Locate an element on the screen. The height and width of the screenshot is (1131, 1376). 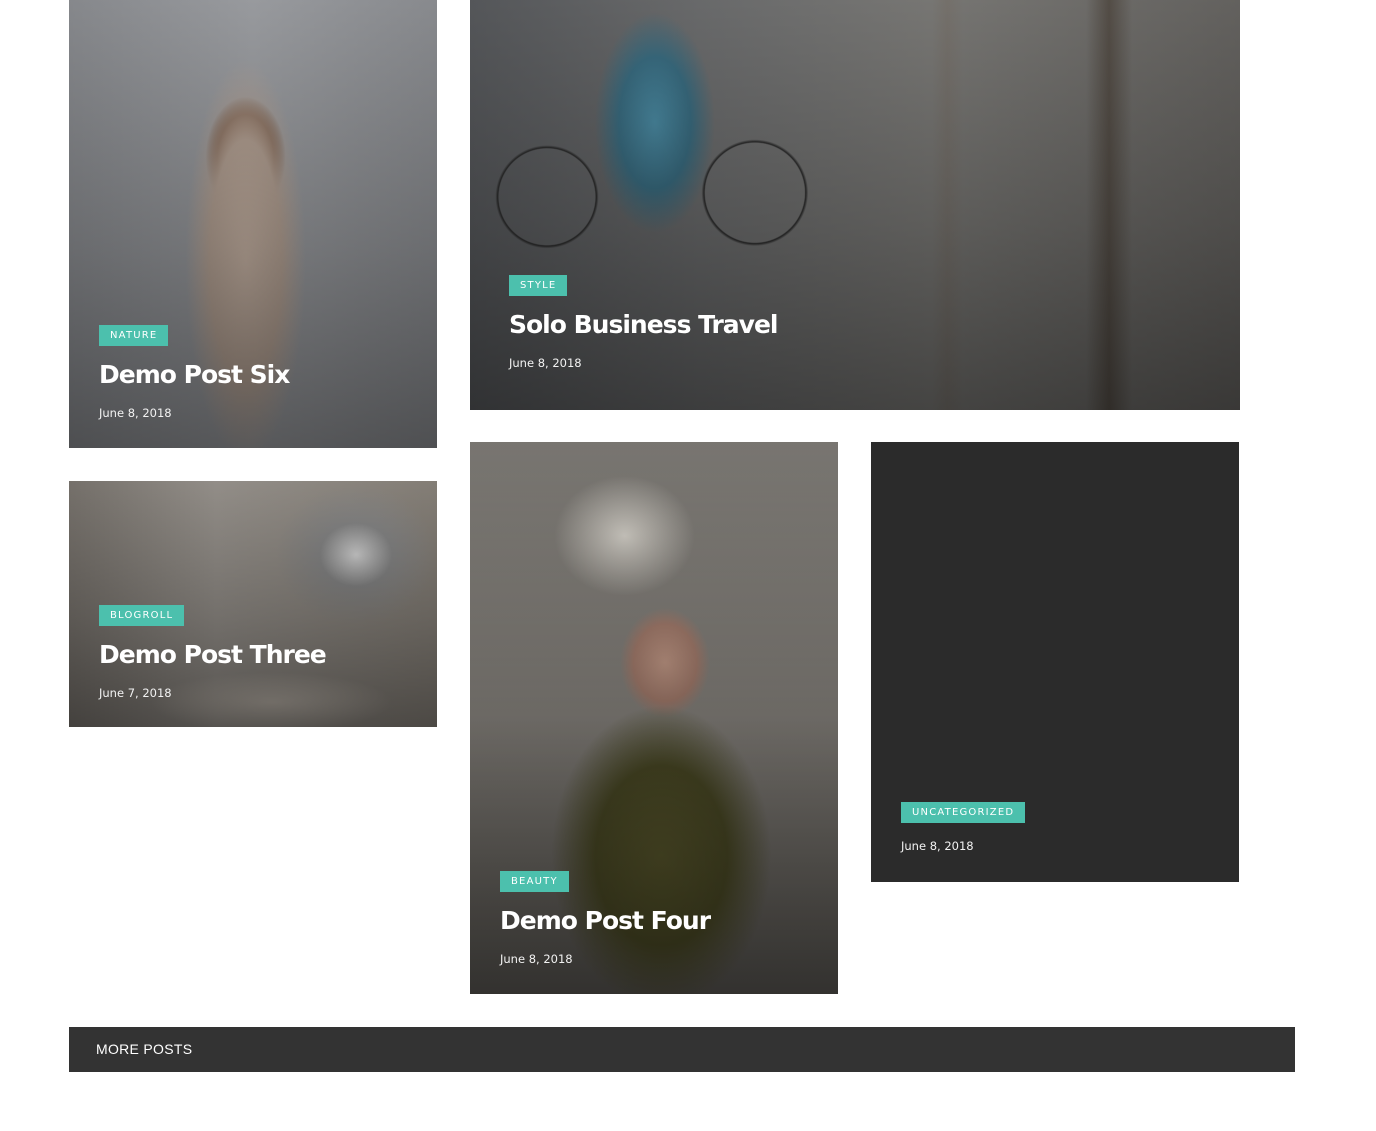
post-meta: UNCATEGORIZED June 8, 2018 is located at coordinates (963, 827).